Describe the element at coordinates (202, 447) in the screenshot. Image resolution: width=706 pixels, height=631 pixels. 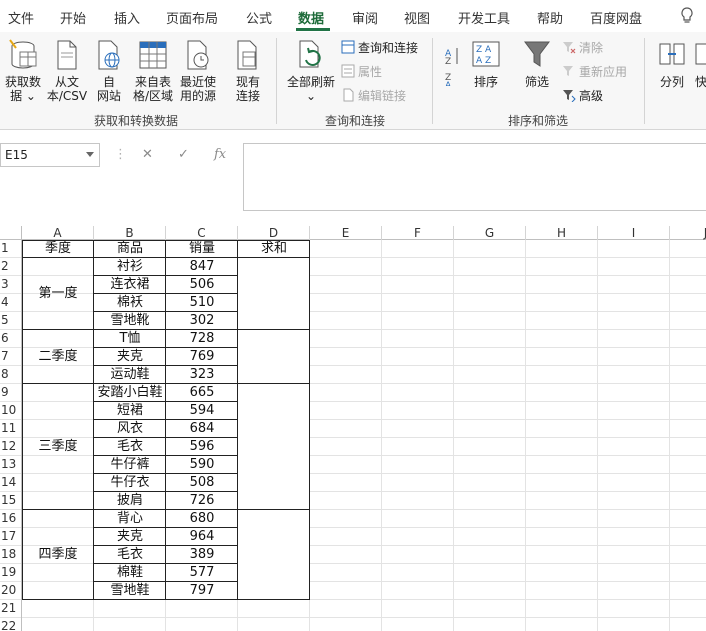
I see `sales-cell: 596` at that location.